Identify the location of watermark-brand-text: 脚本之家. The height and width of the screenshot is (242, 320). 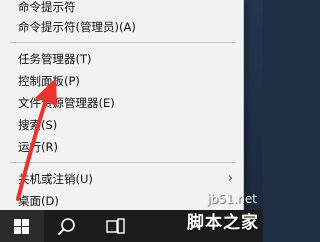
(223, 223).